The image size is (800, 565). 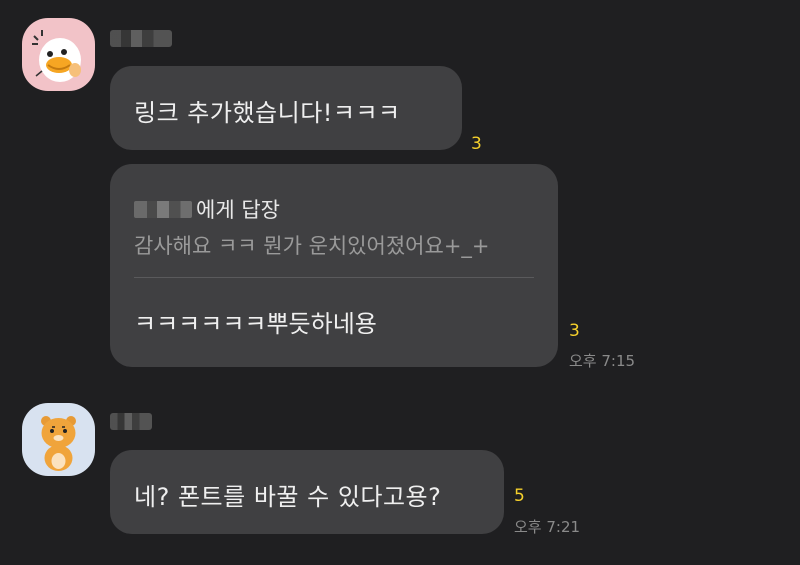 I want to click on reply-divider, so click(x=334, y=277).